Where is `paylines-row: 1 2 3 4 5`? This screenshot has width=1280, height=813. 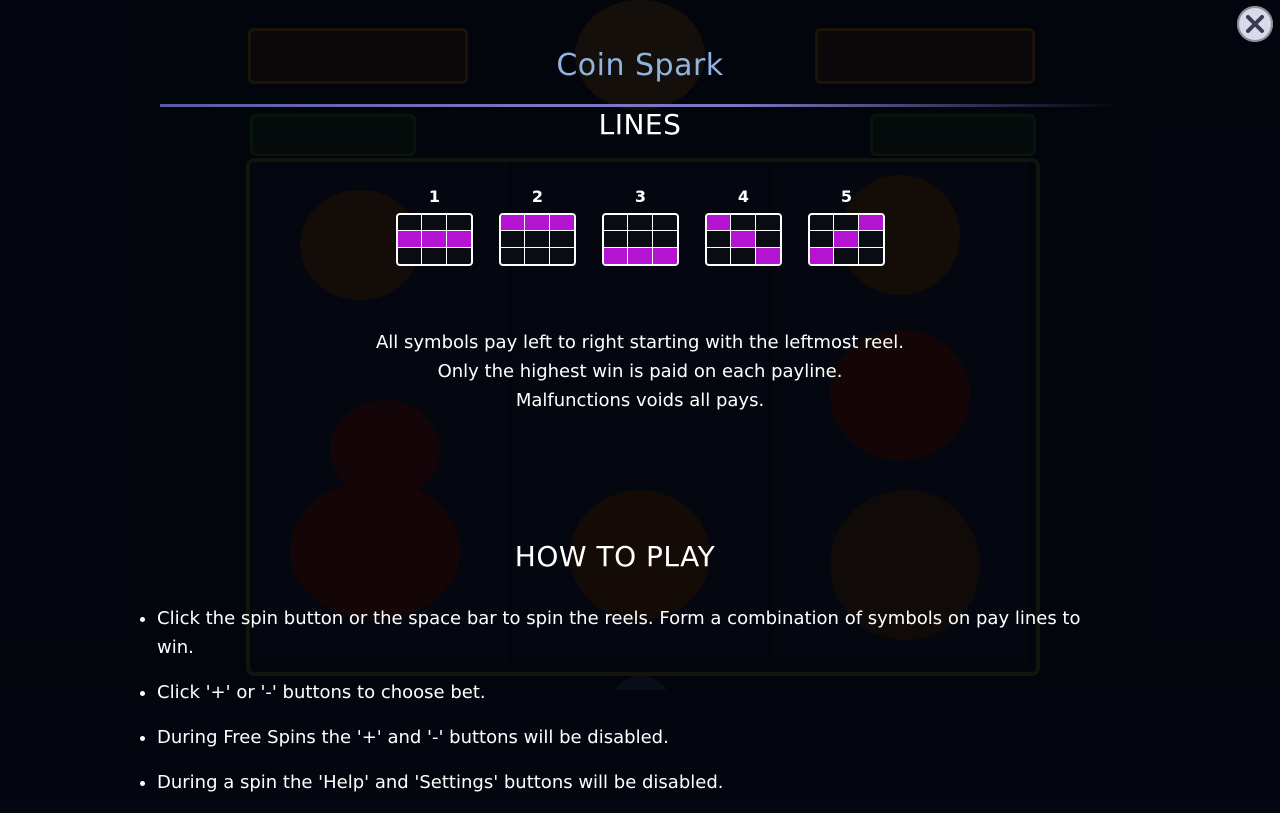 paylines-row: 1 2 3 4 5 is located at coordinates (640, 227).